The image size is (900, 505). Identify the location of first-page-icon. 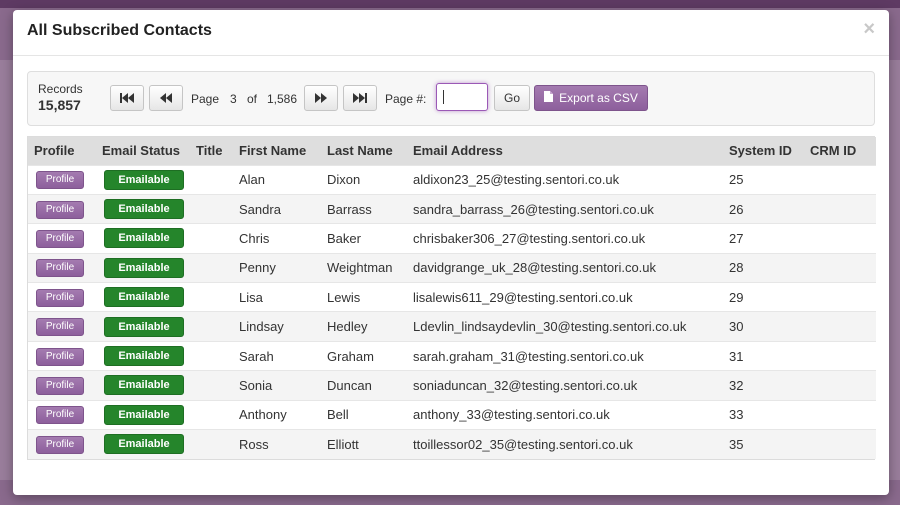
(127, 98).